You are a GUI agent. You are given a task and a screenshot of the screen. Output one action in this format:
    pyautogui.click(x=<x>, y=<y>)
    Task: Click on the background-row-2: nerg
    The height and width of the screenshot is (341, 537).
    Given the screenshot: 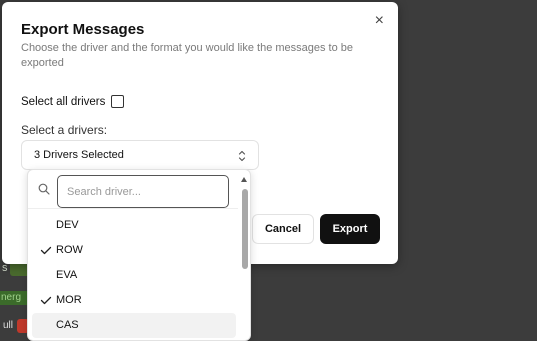 What is the action you would take?
    pyautogui.click(x=14, y=298)
    